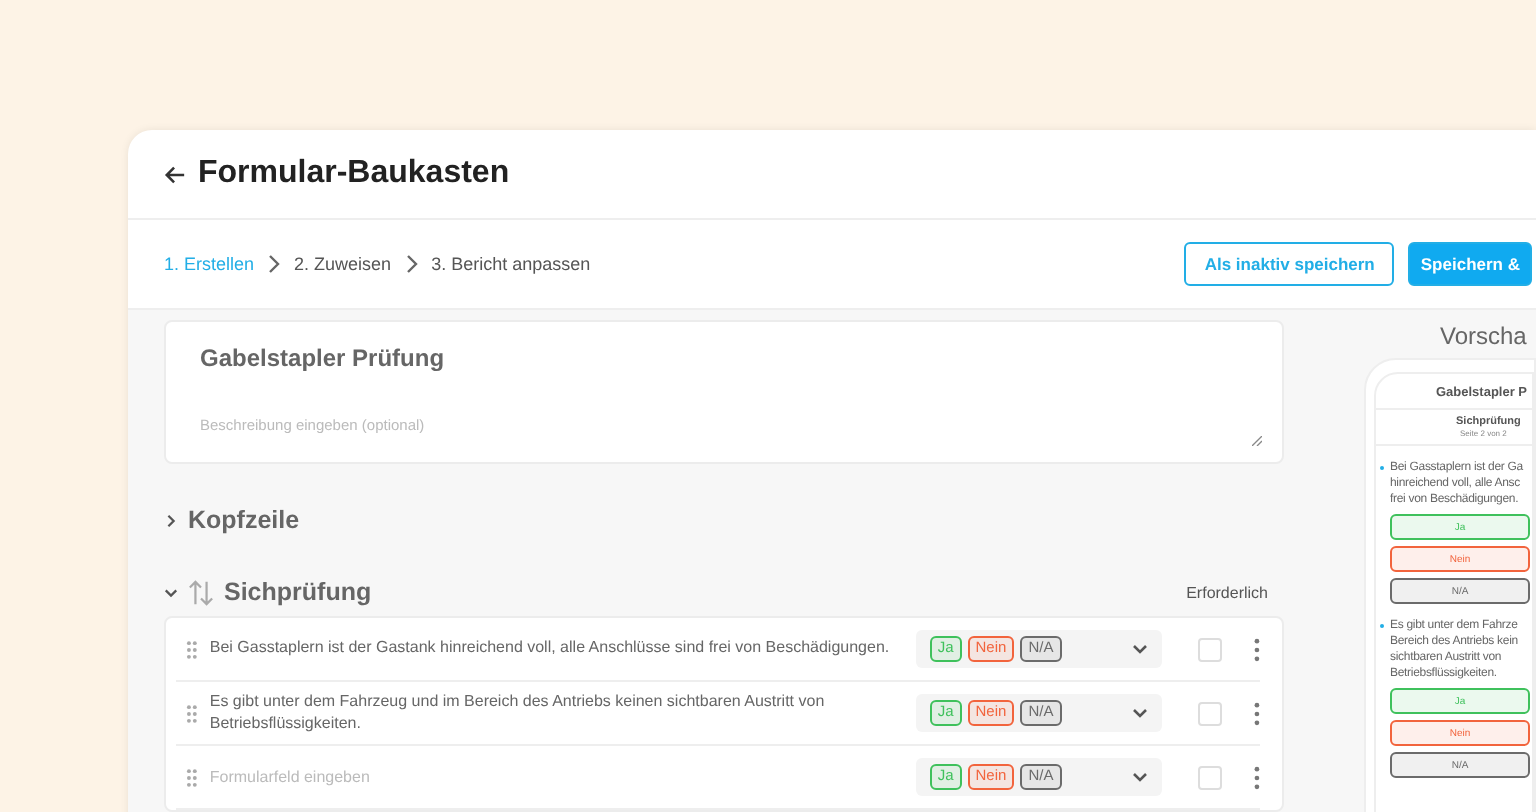  Describe the element at coordinates (201, 592) in the screenshot. I see `sort-icon` at that location.